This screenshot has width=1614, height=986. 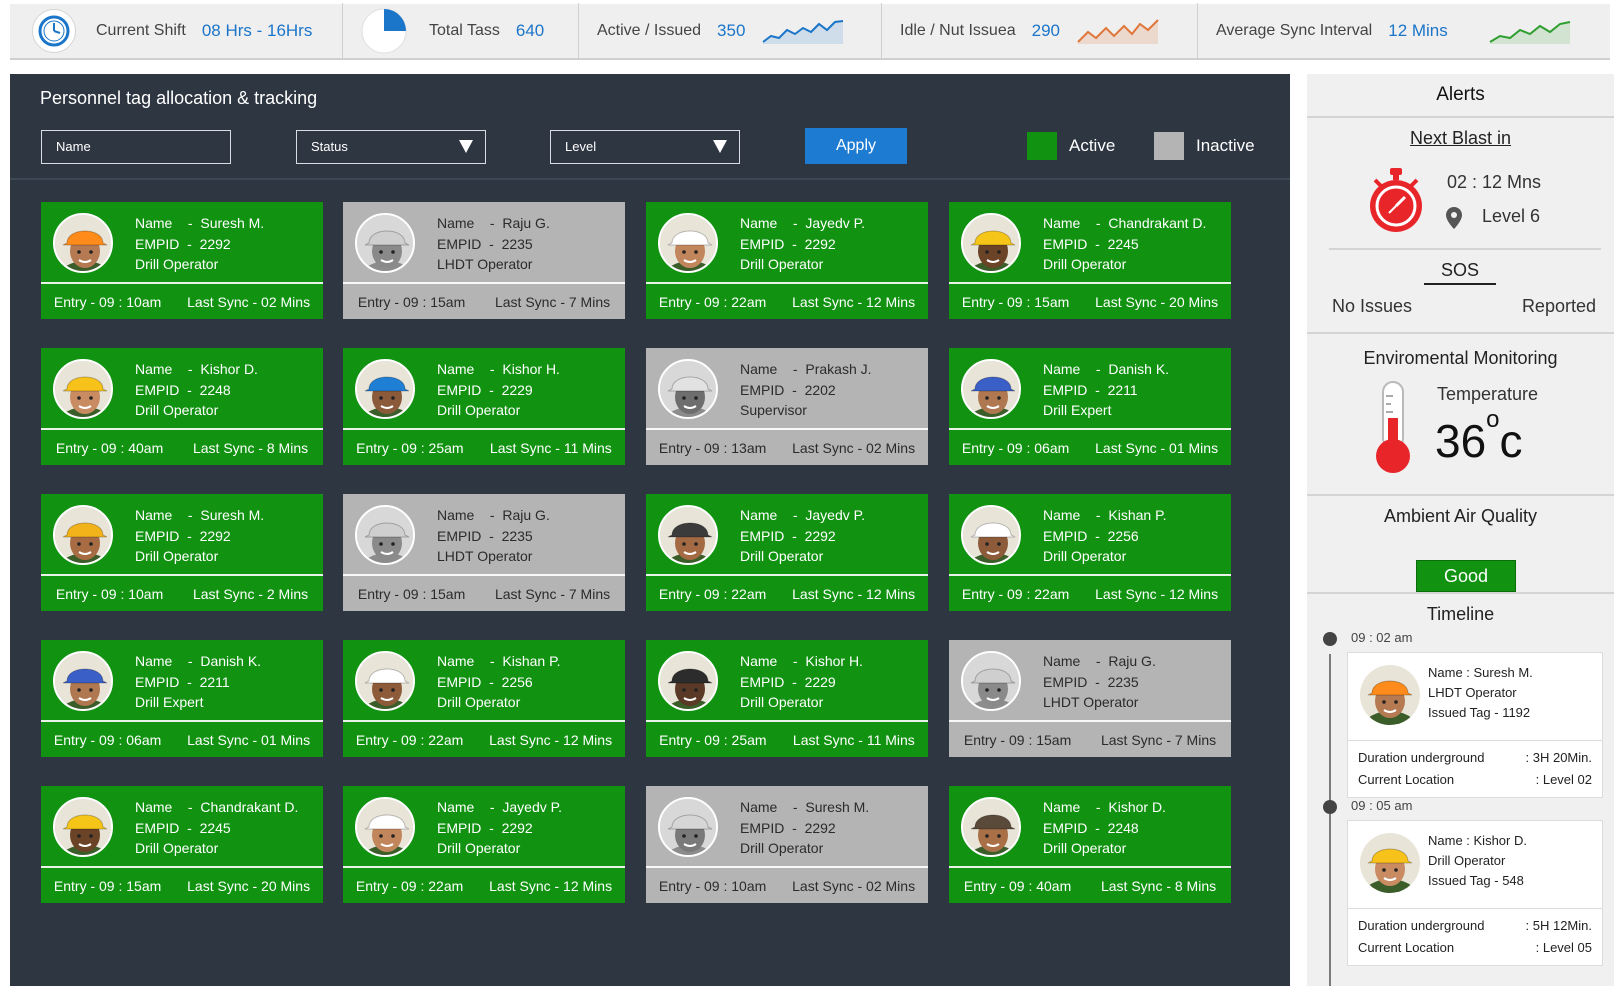 What do you see at coordinates (803, 32) in the screenshot?
I see `active-sparkline` at bounding box center [803, 32].